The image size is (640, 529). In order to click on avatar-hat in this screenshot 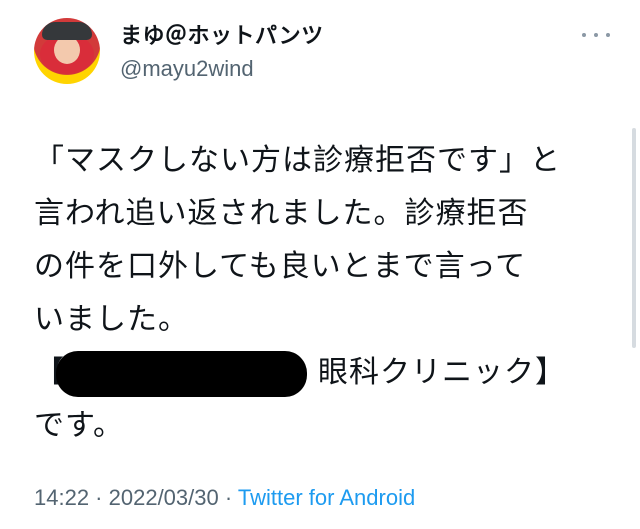, I will do `click(67, 31)`.